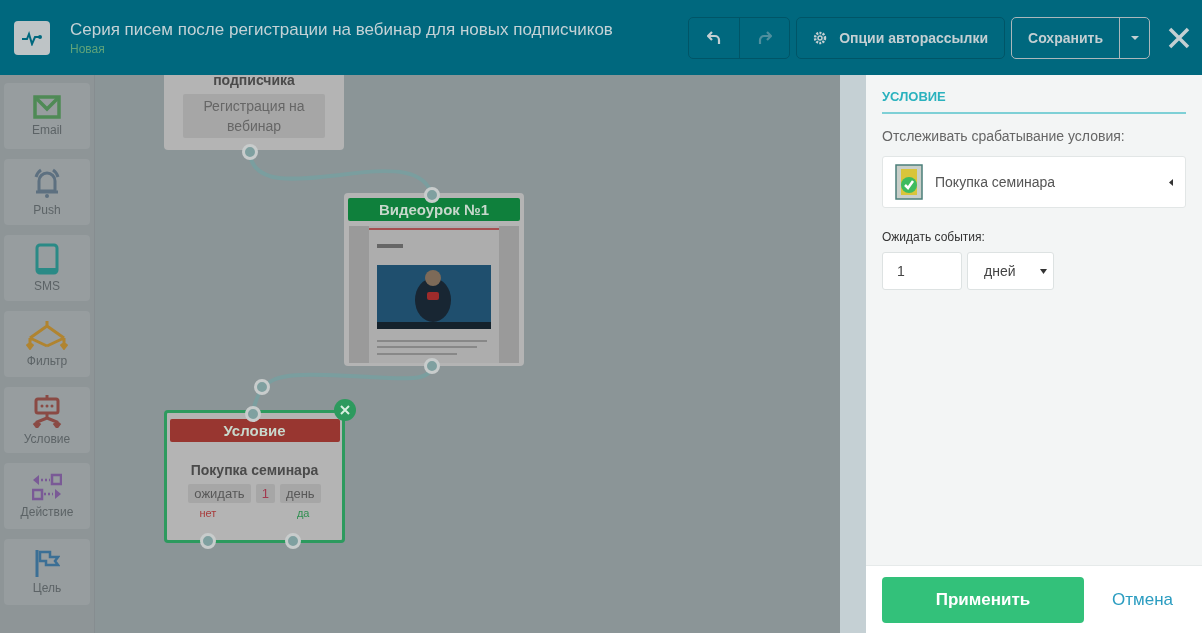 This screenshot has height=633, width=1202. I want to click on event-name: Покупка семинара, so click(254, 470).